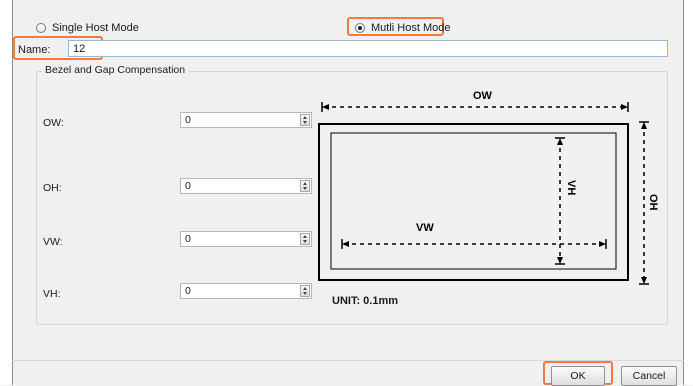  Describe the element at coordinates (188, 239) in the screenshot. I see `vw-value: 0` at that location.